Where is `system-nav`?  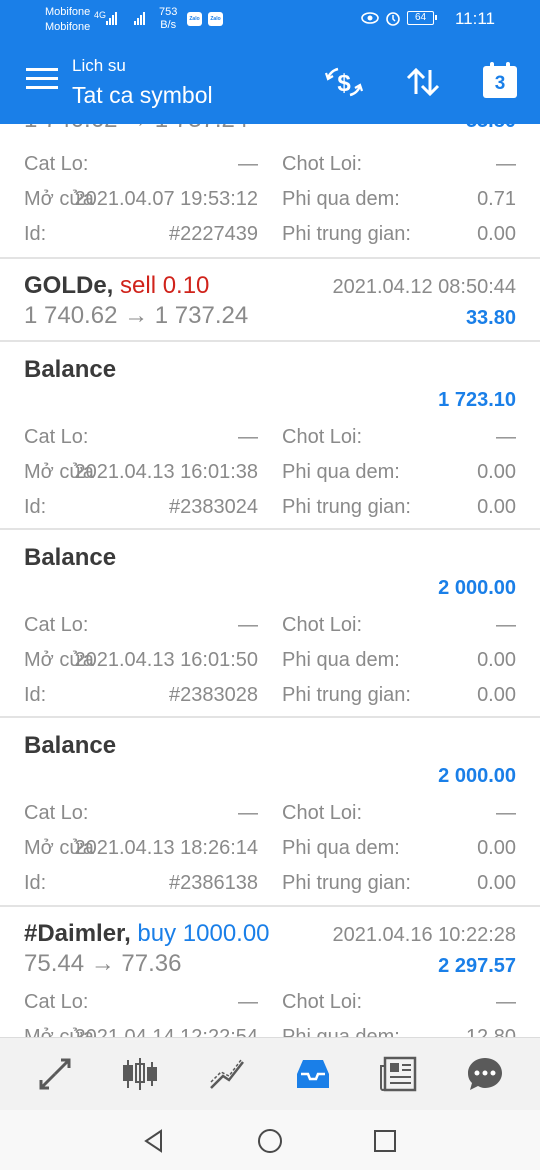 system-nav is located at coordinates (270, 1140).